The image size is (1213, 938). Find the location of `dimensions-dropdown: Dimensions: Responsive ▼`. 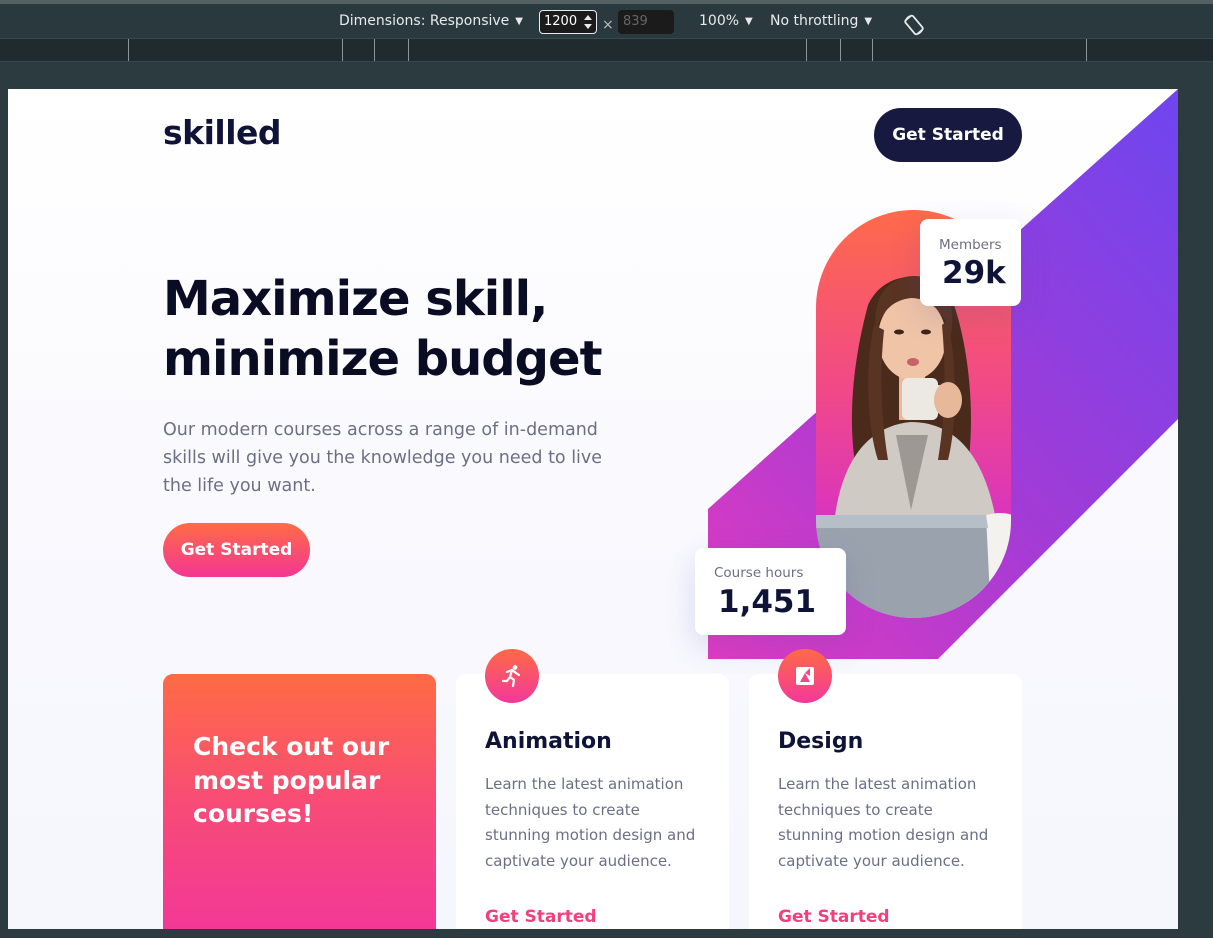

dimensions-dropdown: Dimensions: Responsive ▼ is located at coordinates (431, 21).